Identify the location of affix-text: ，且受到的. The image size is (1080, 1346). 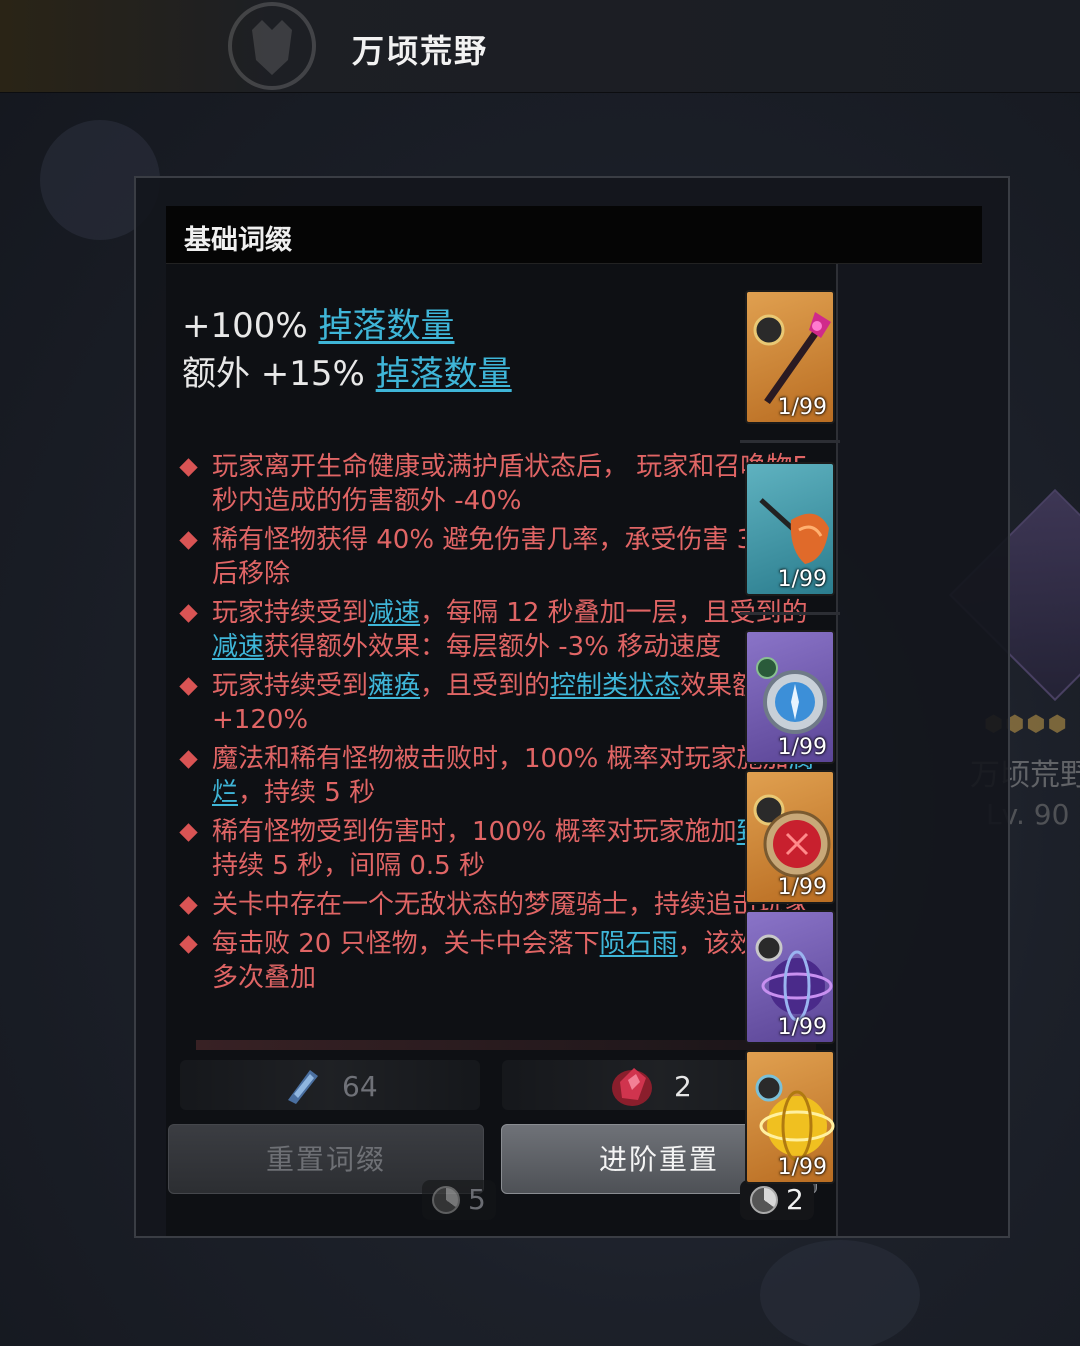
(485, 686).